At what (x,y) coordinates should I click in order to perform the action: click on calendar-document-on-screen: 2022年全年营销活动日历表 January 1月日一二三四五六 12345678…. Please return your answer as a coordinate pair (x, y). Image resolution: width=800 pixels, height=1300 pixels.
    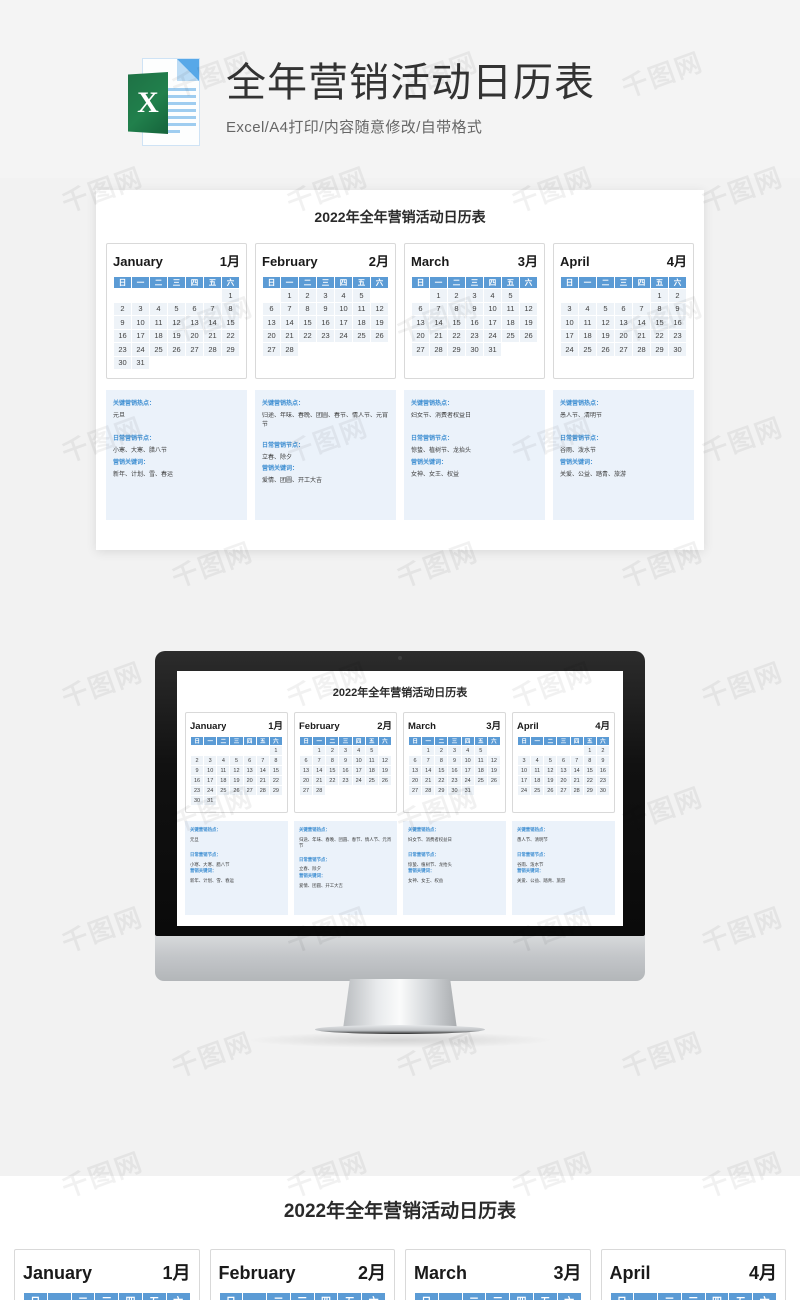
    Looking at the image, I should click on (400, 798).